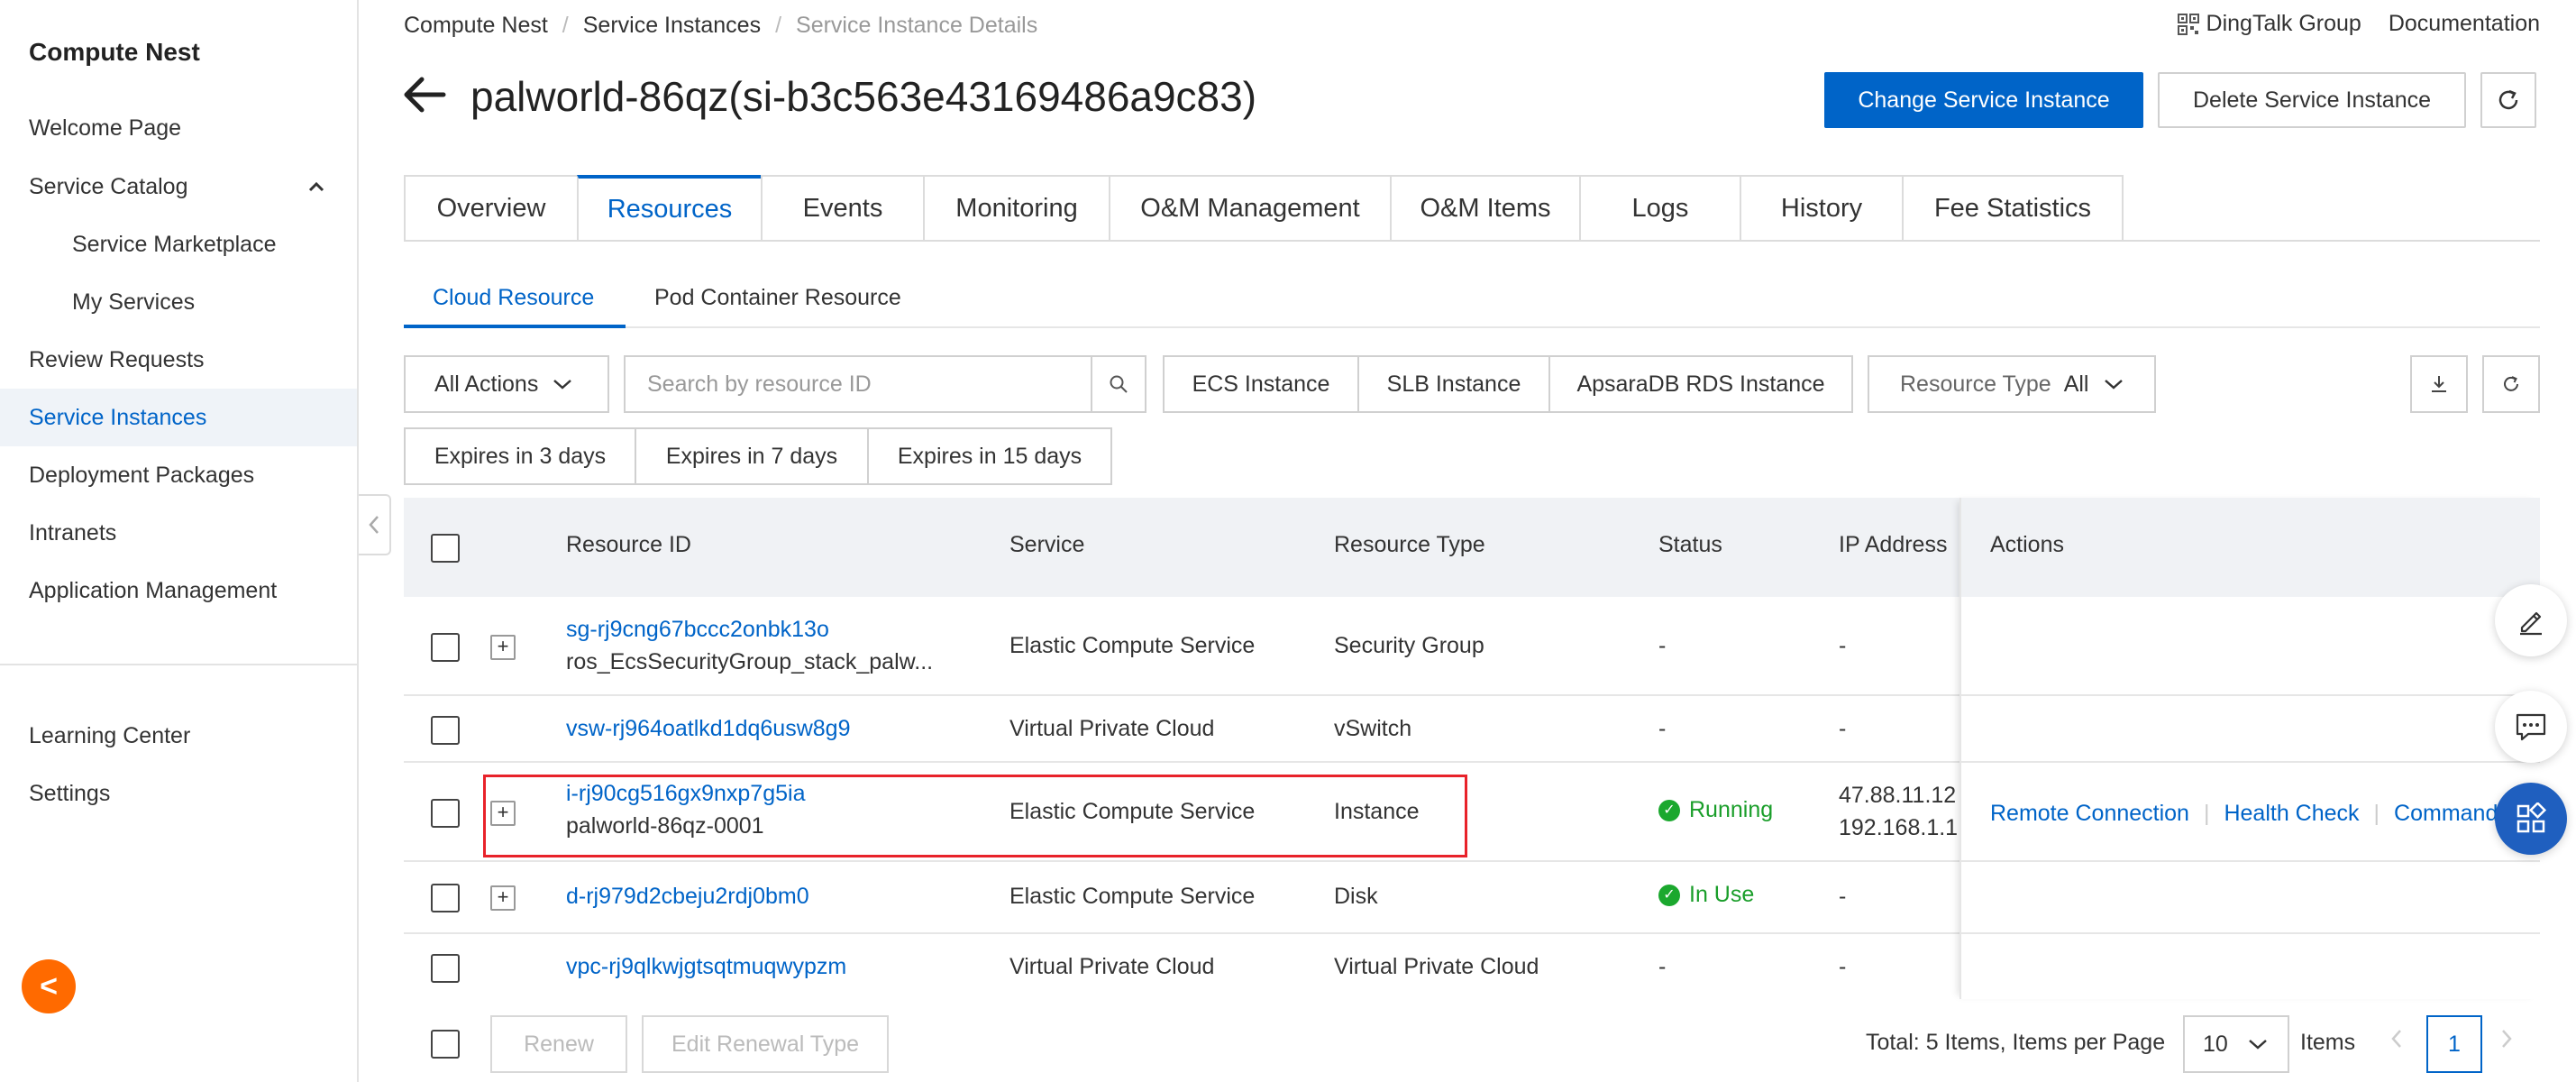 Image resolution: width=2576 pixels, height=1082 pixels. What do you see at coordinates (178, 128) in the screenshot?
I see `sidebar-item-welcome-page: Welcome Page` at bounding box center [178, 128].